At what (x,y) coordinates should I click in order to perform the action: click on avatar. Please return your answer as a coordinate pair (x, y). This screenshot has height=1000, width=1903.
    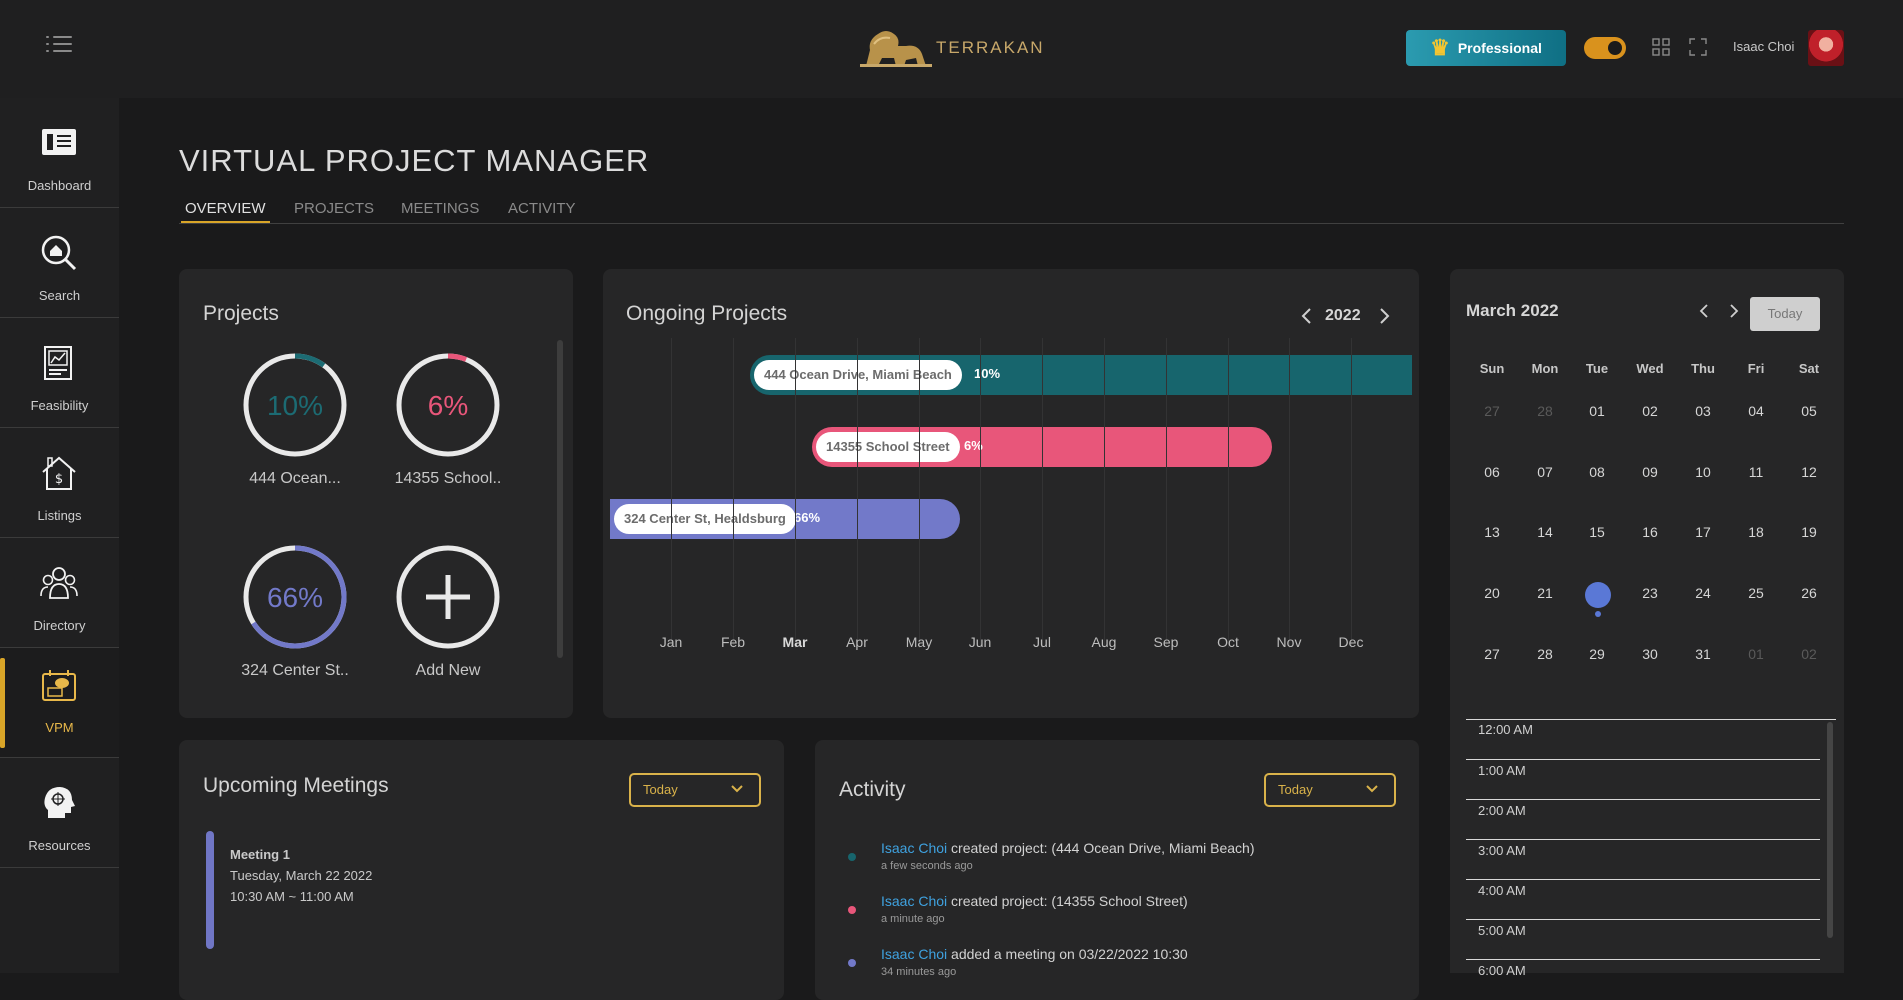
    Looking at the image, I should click on (1826, 48).